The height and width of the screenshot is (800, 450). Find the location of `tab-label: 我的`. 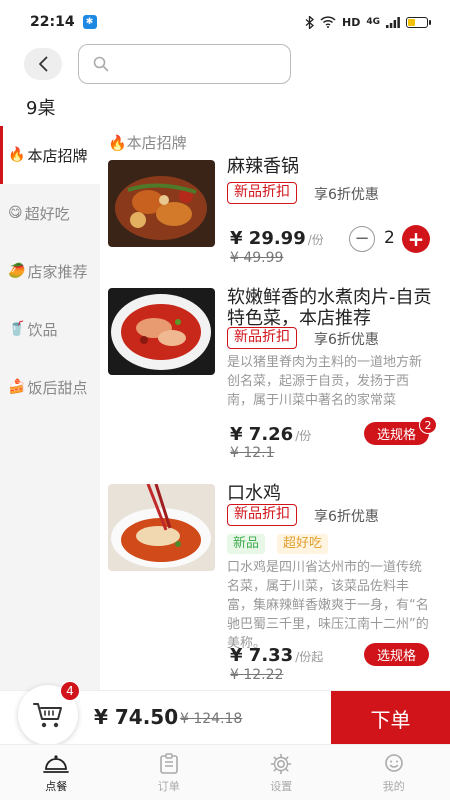

tab-label: 我的 is located at coordinates (393, 786).